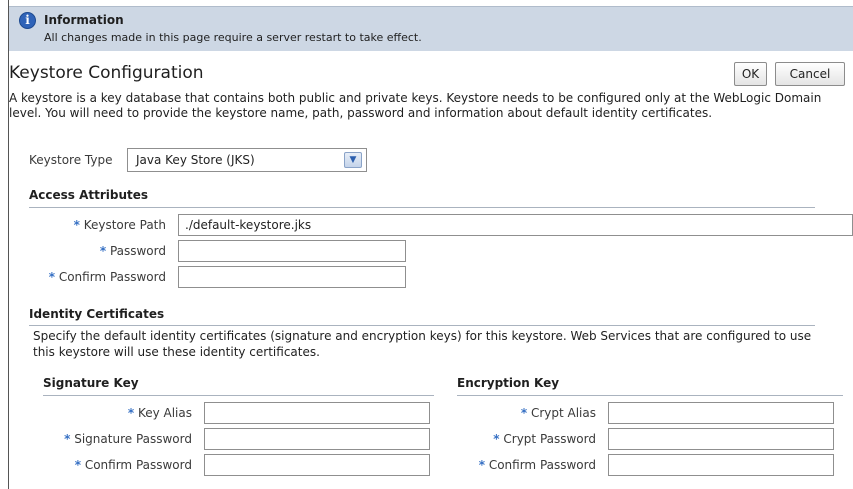  What do you see at coordinates (515, 225) in the screenshot?
I see `keystore-path-input: ./default-keystore.jks` at bounding box center [515, 225].